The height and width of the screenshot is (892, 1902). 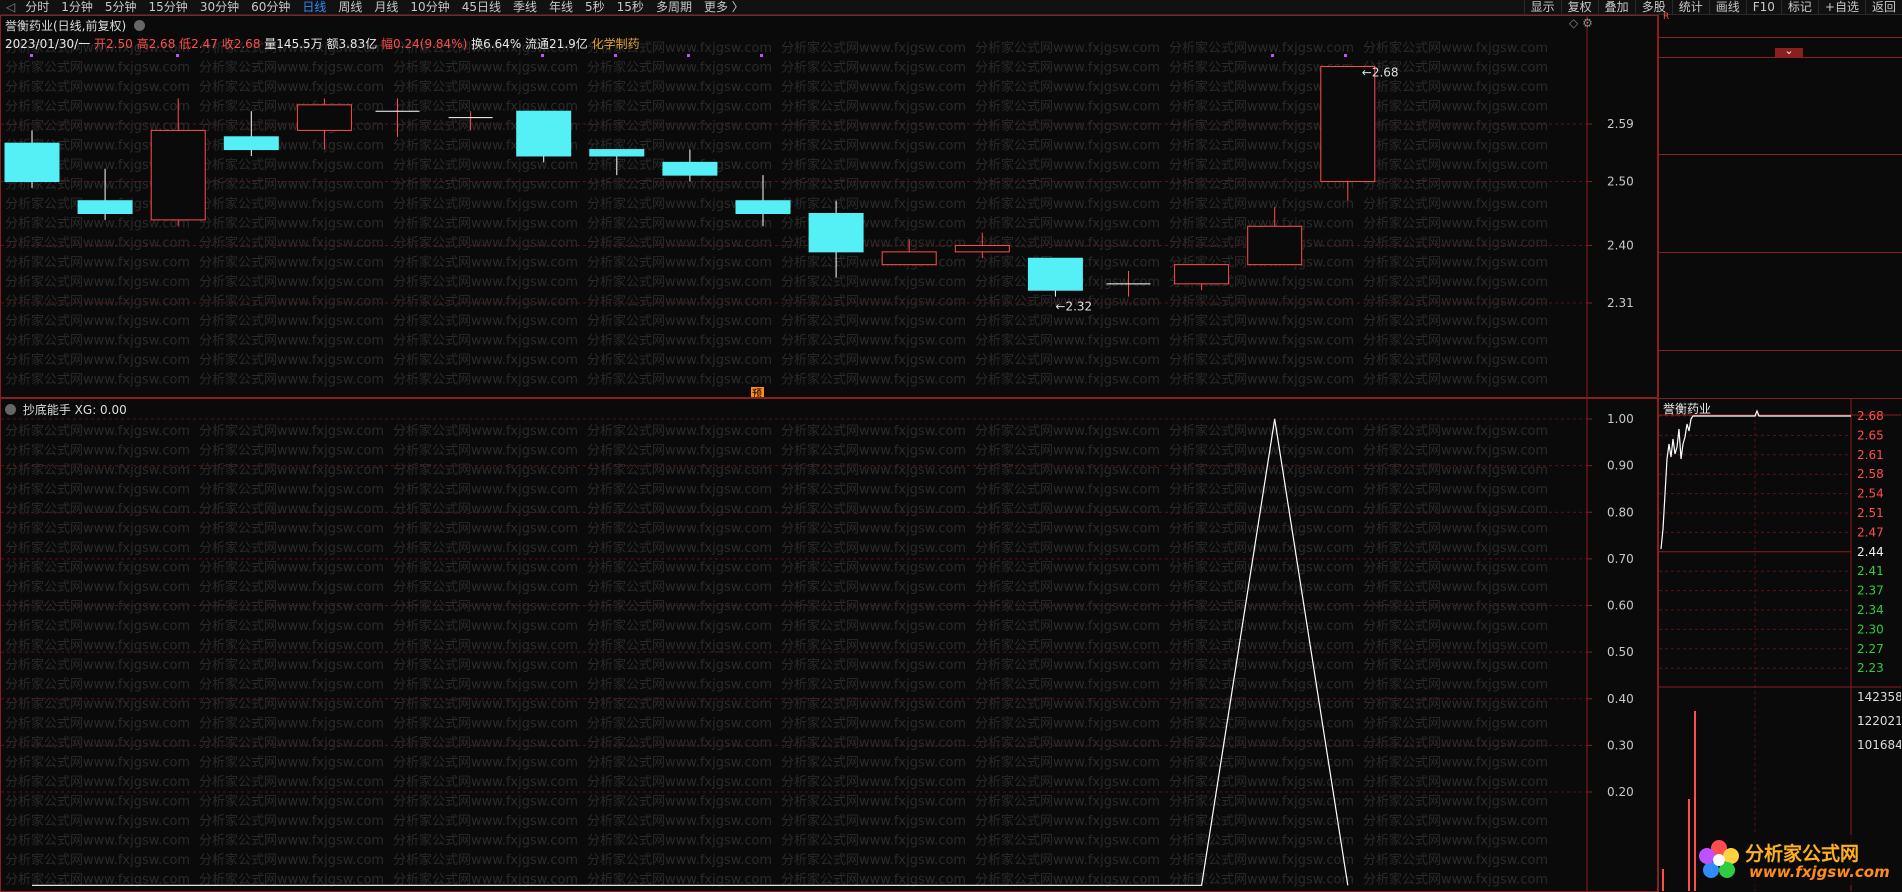 What do you see at coordinates (31, 55) in the screenshot?
I see `signal-dot` at bounding box center [31, 55].